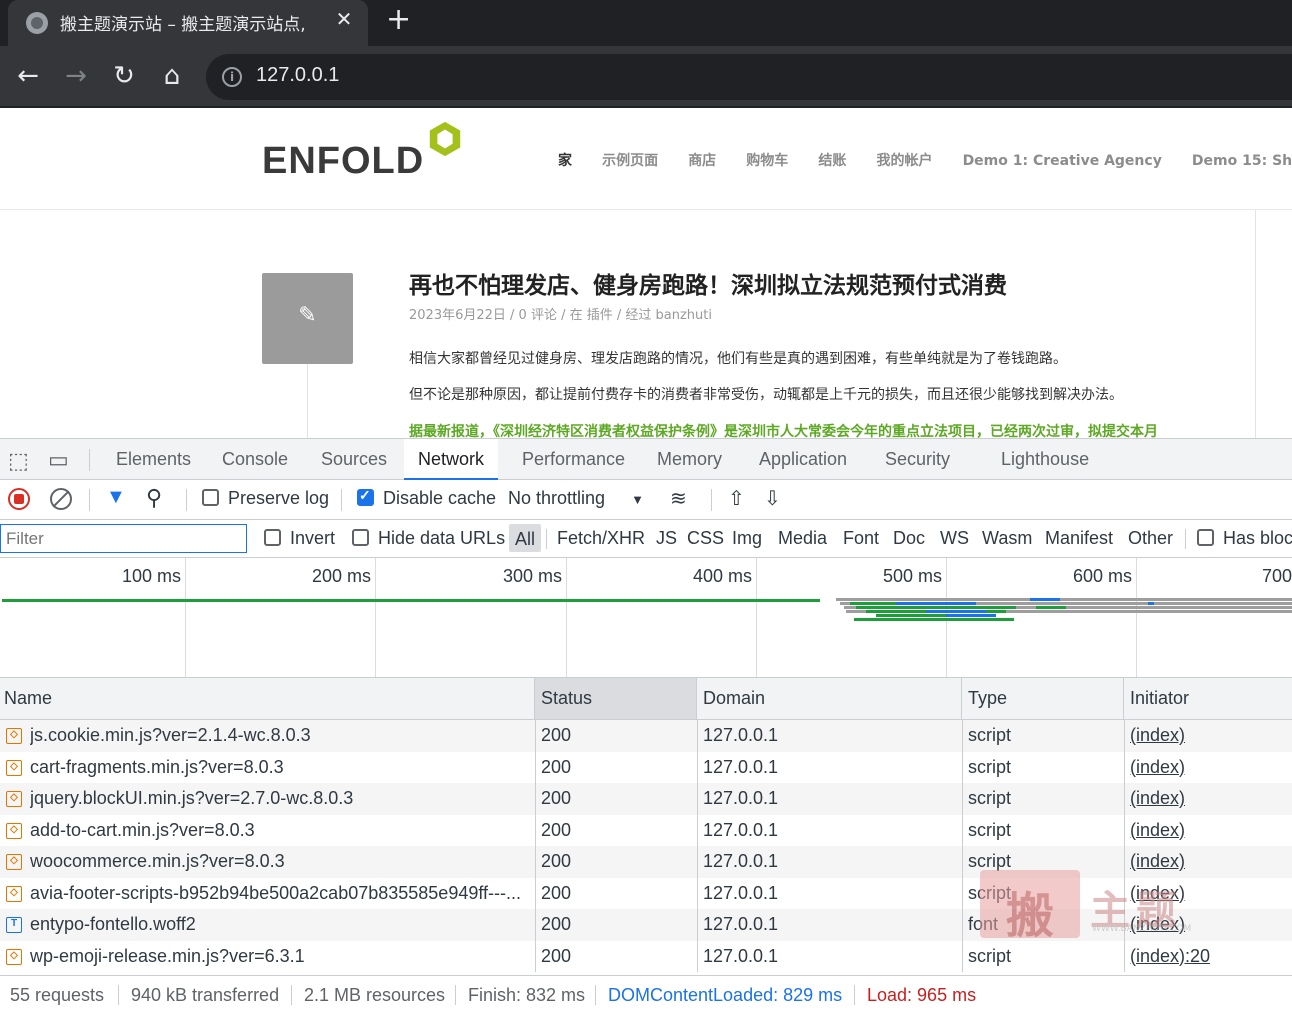  I want to click on tab-memory: Memory, so click(689, 459).